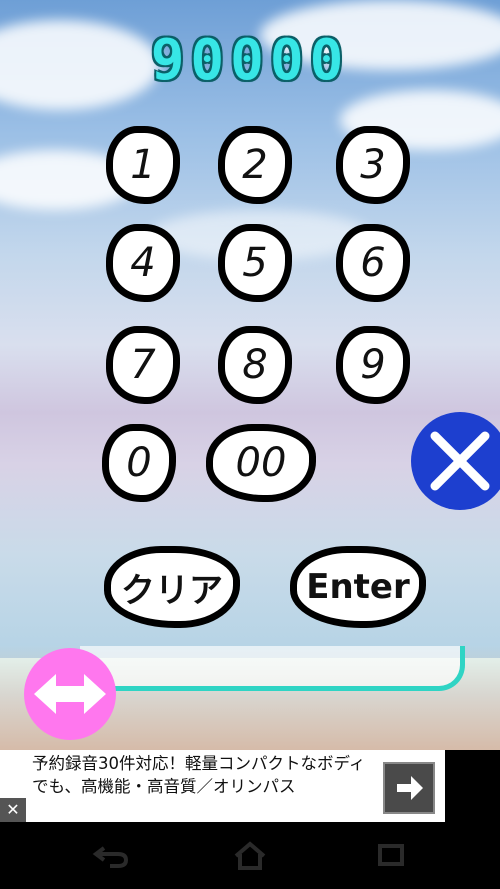  I want to click on key-9: 9, so click(373, 365).